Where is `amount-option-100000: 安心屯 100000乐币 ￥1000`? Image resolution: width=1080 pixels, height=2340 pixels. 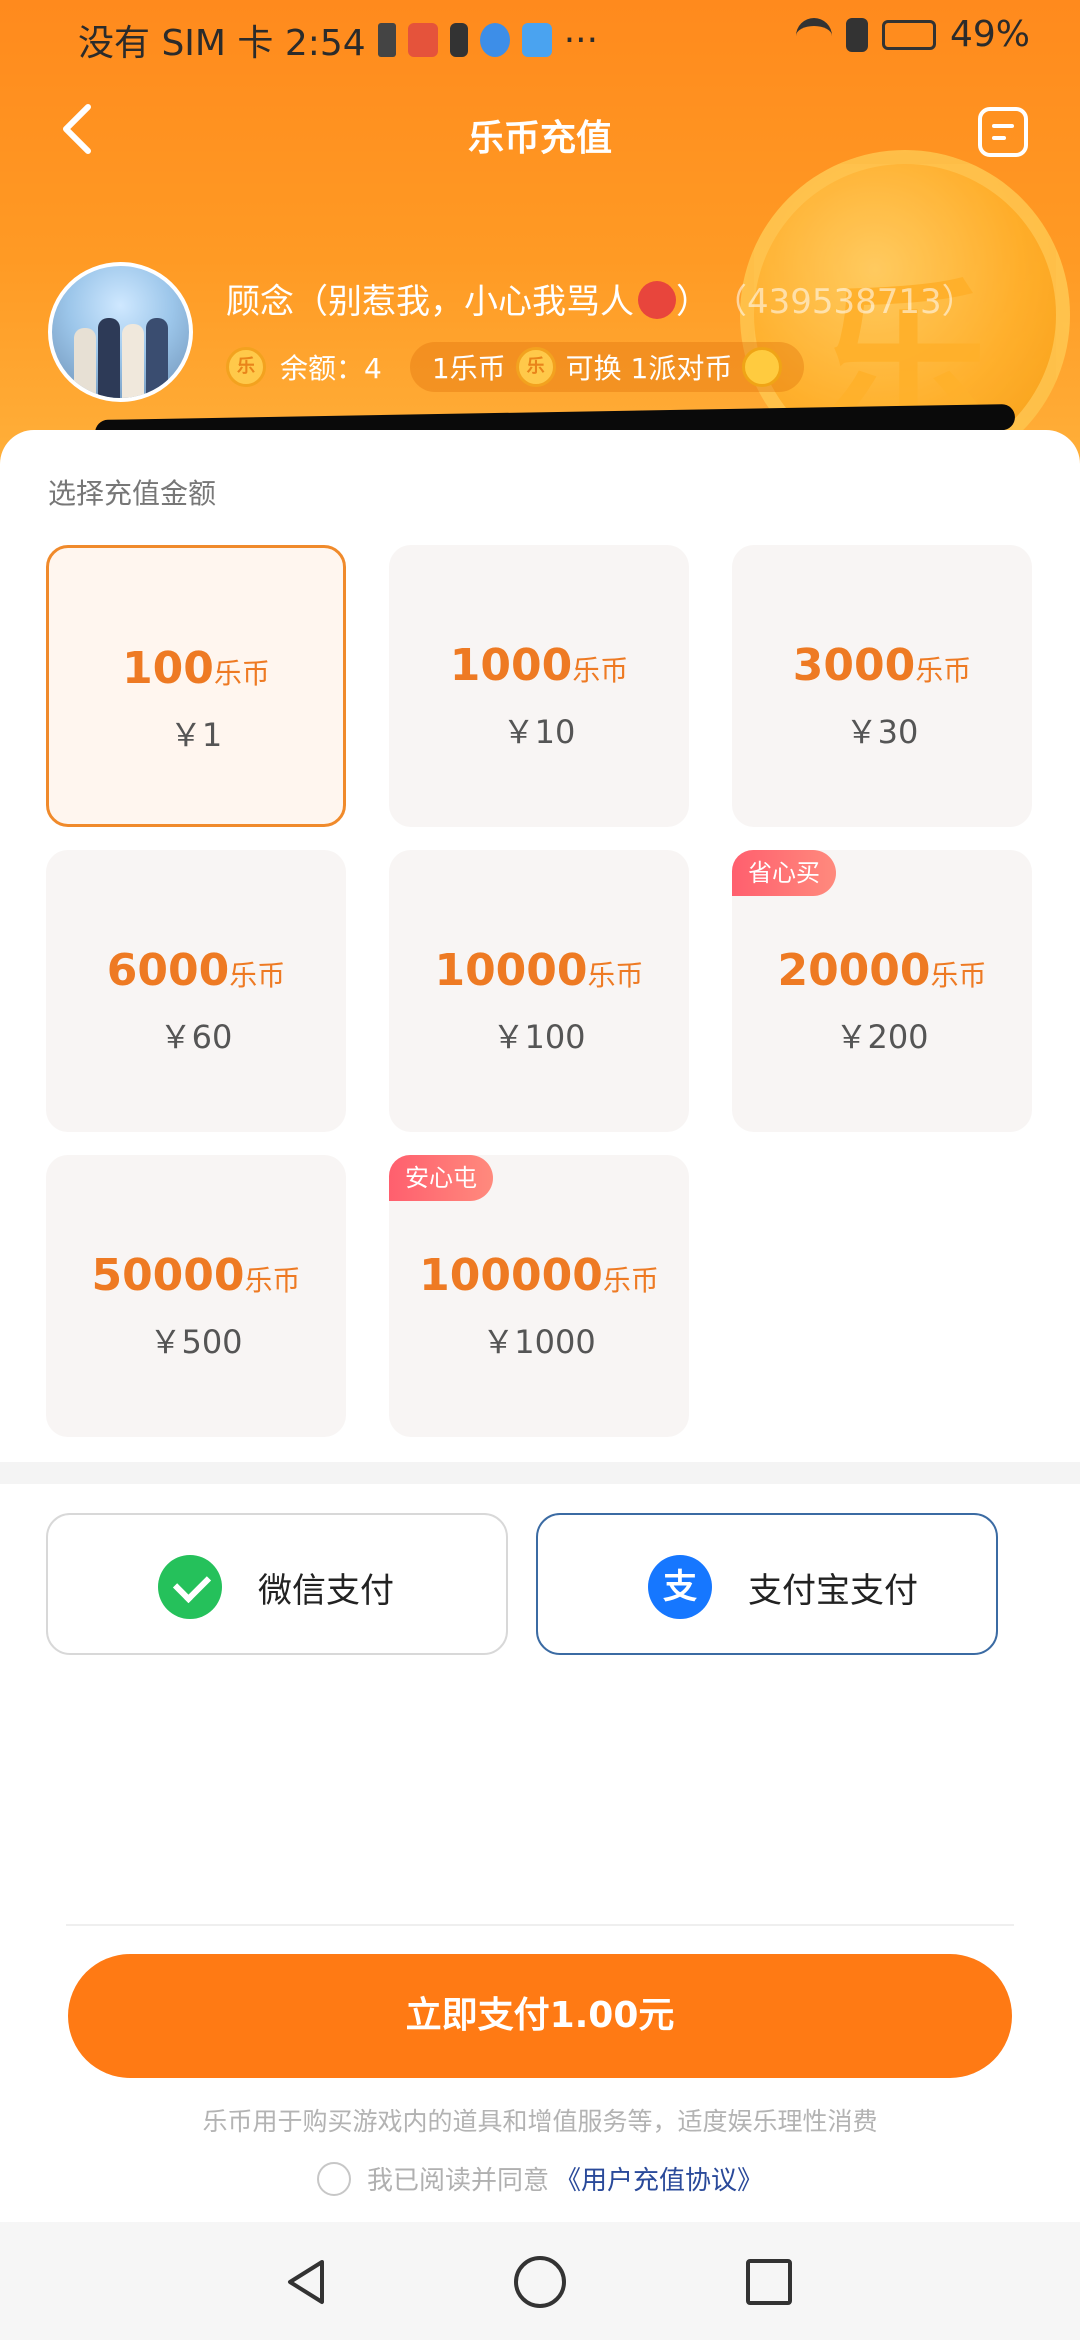
amount-option-100000: 安心屯 100000乐币 ￥1000 is located at coordinates (539, 1296).